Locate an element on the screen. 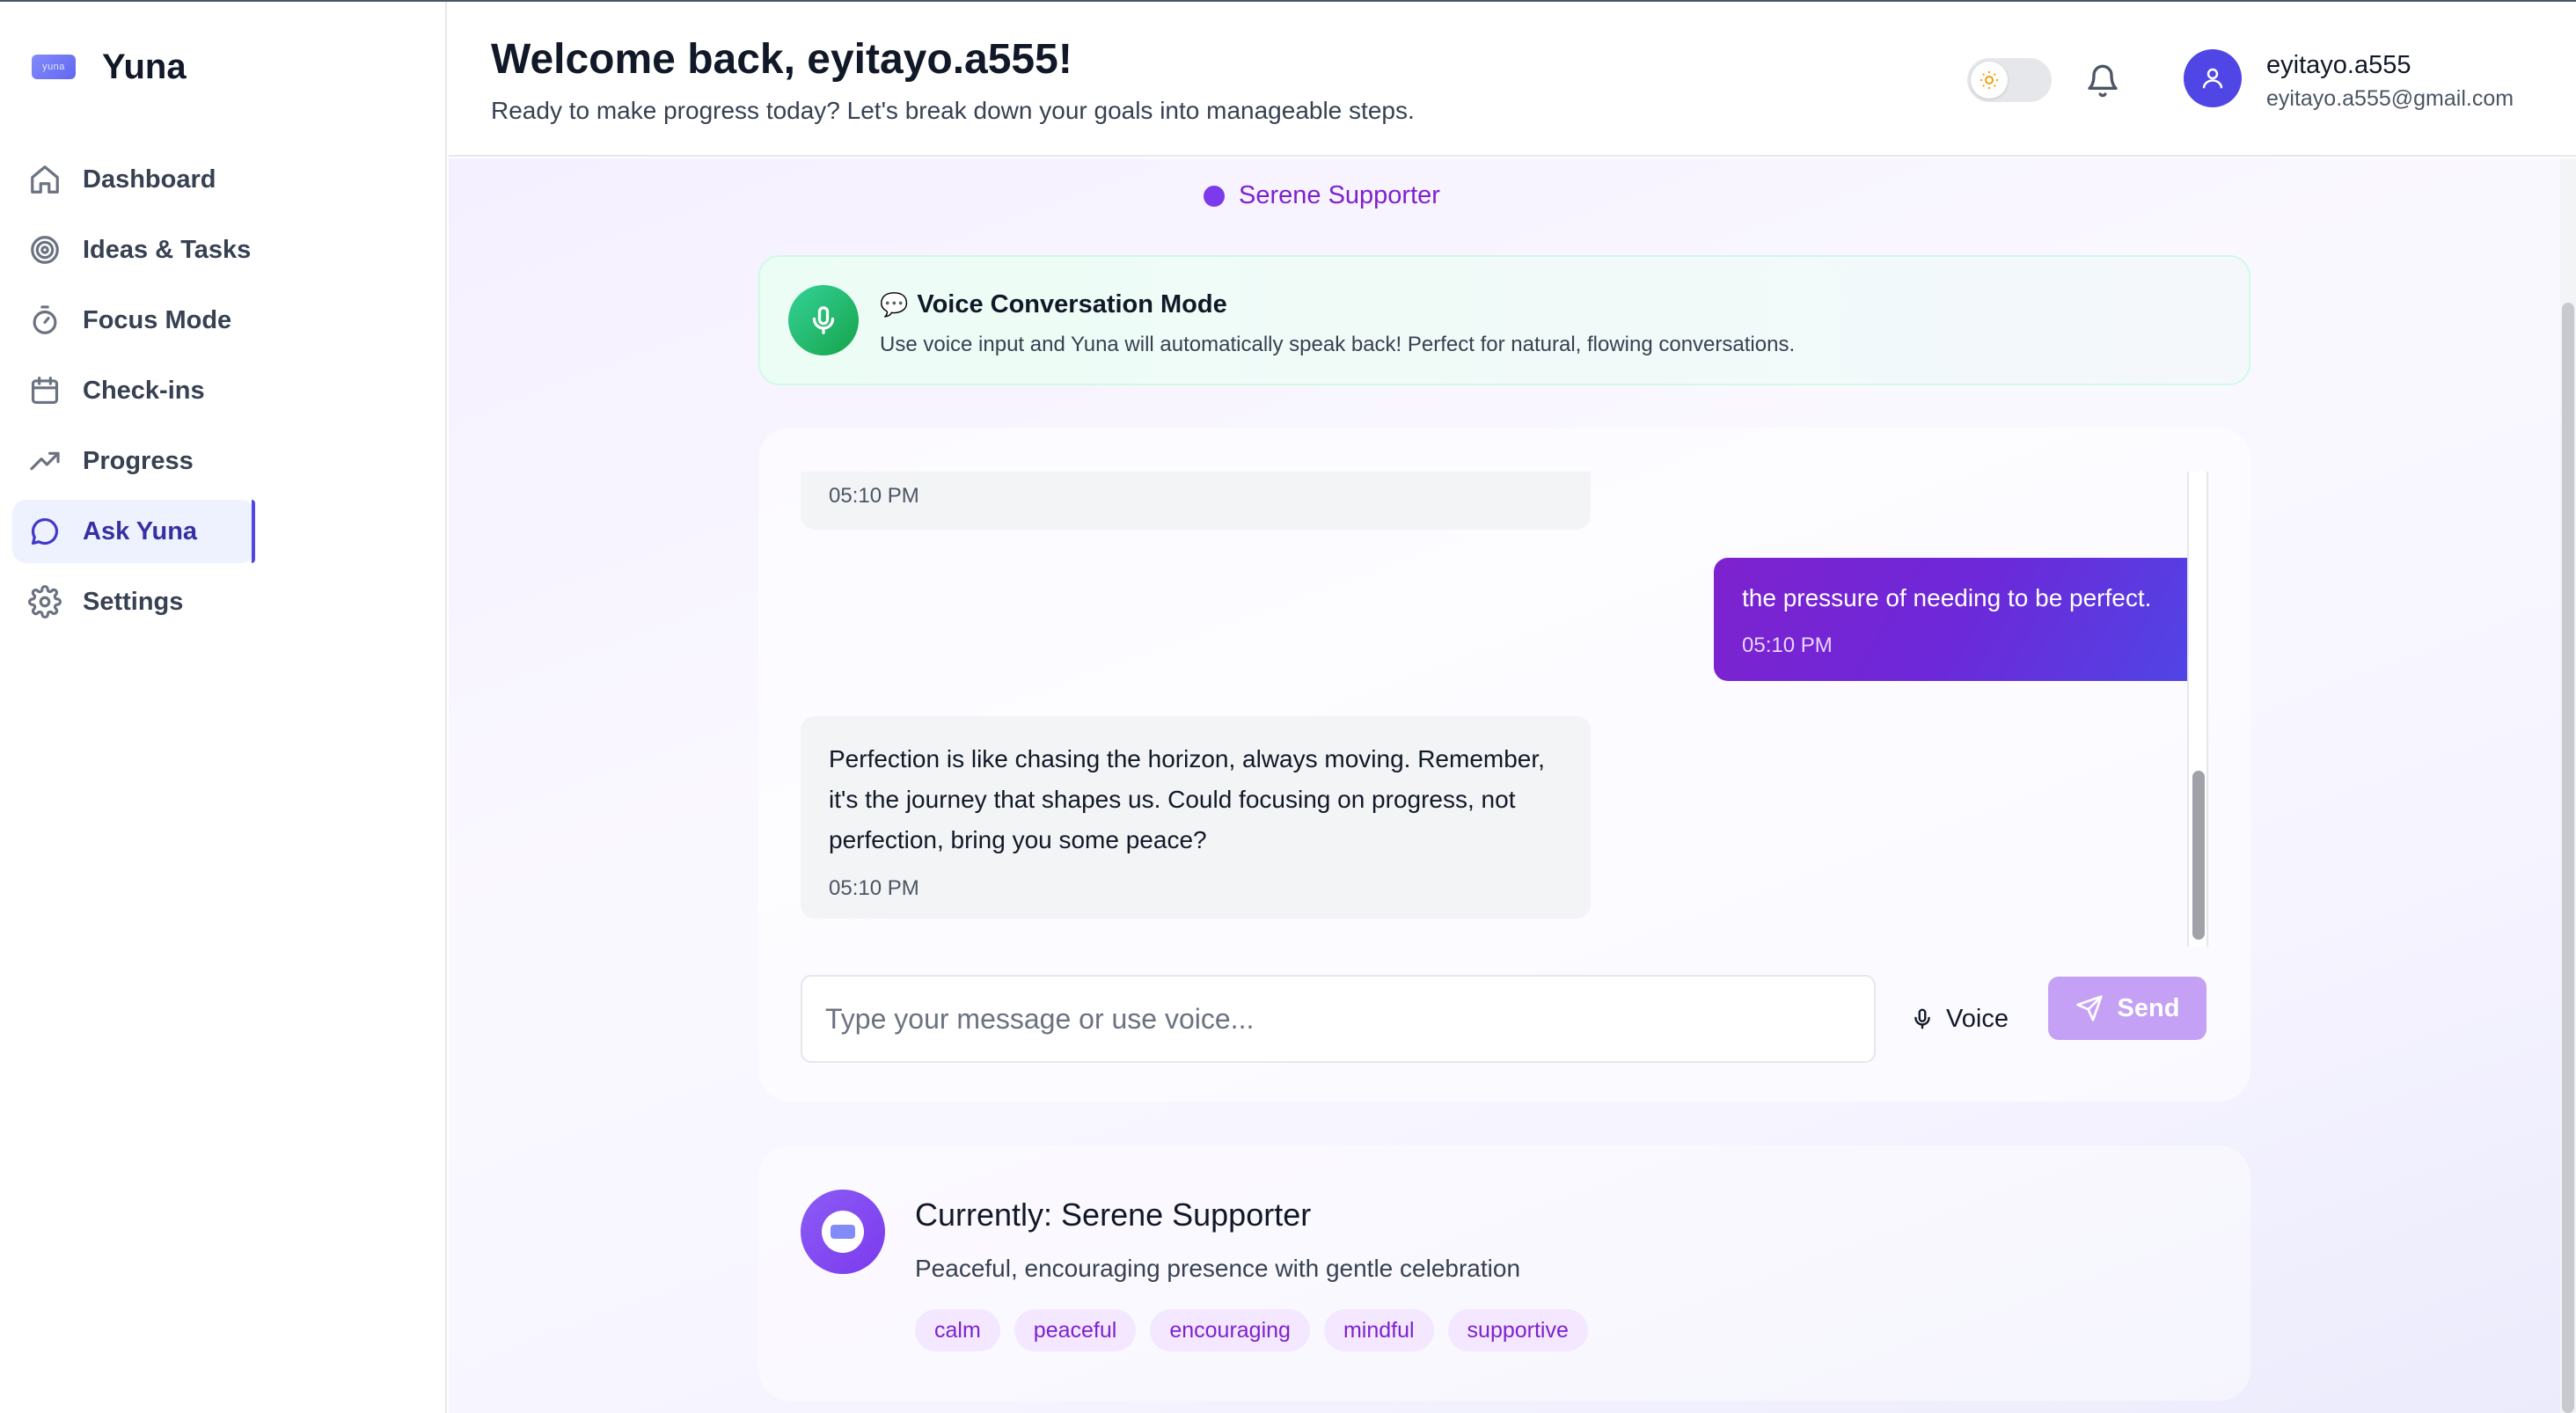  toggle-knob is located at coordinates (1990, 80).